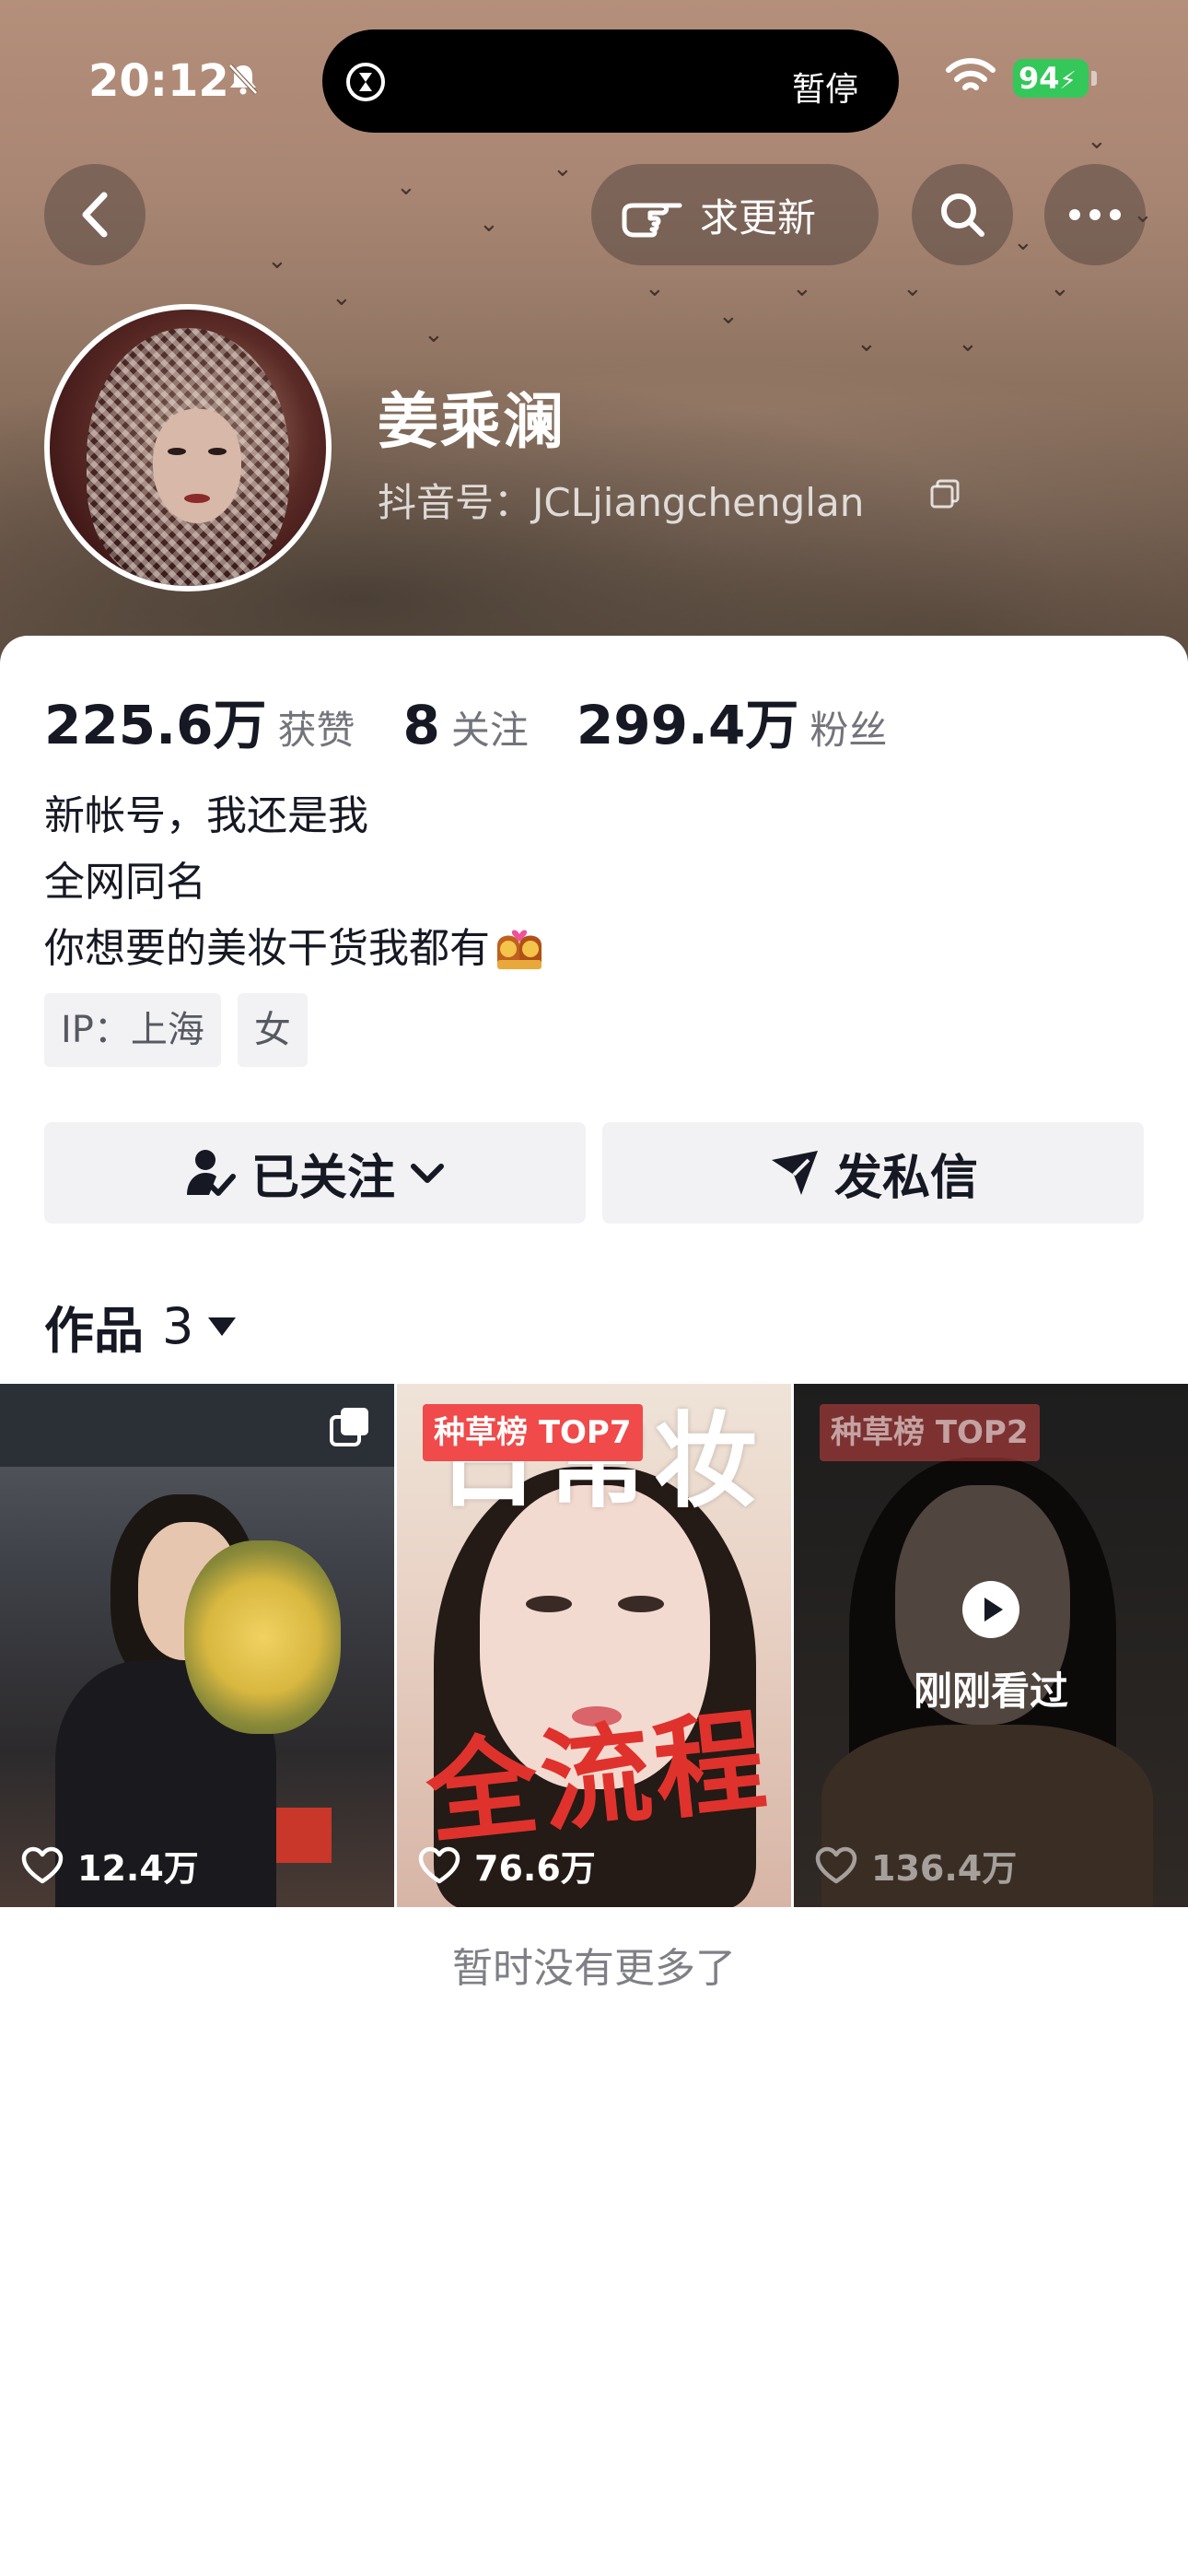 The image size is (1188, 2576). I want to click on search-button, so click(962, 214).